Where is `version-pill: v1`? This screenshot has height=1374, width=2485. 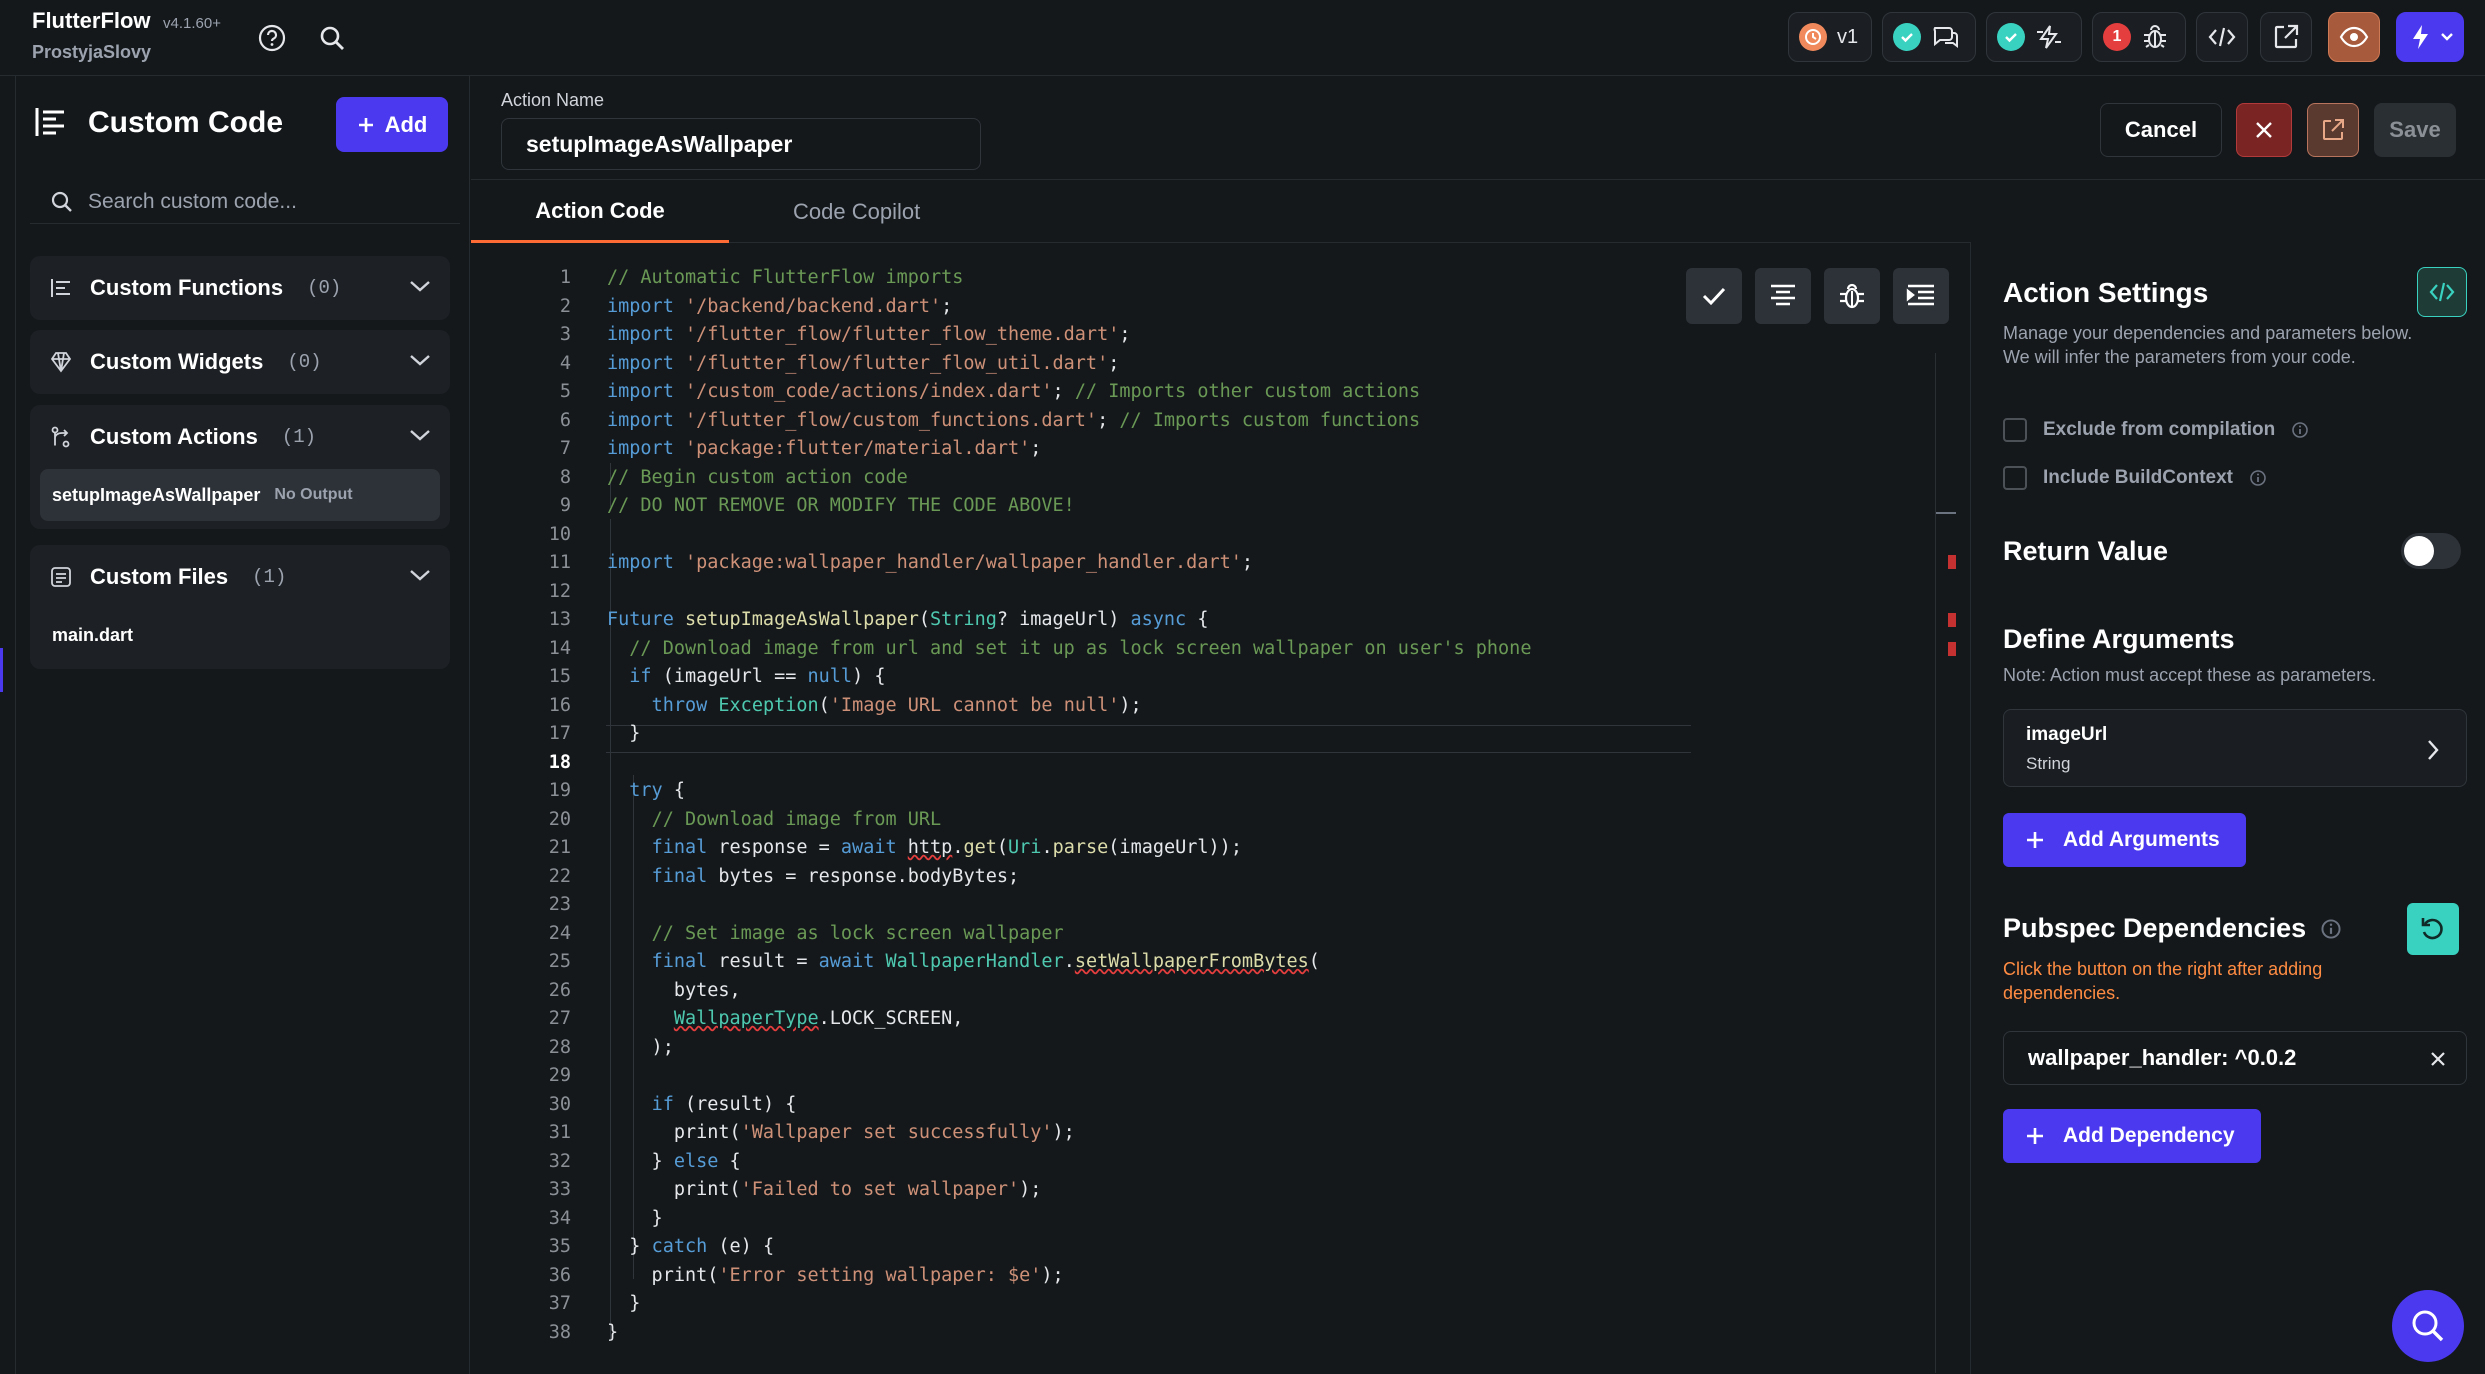
version-pill: v1 is located at coordinates (1830, 37).